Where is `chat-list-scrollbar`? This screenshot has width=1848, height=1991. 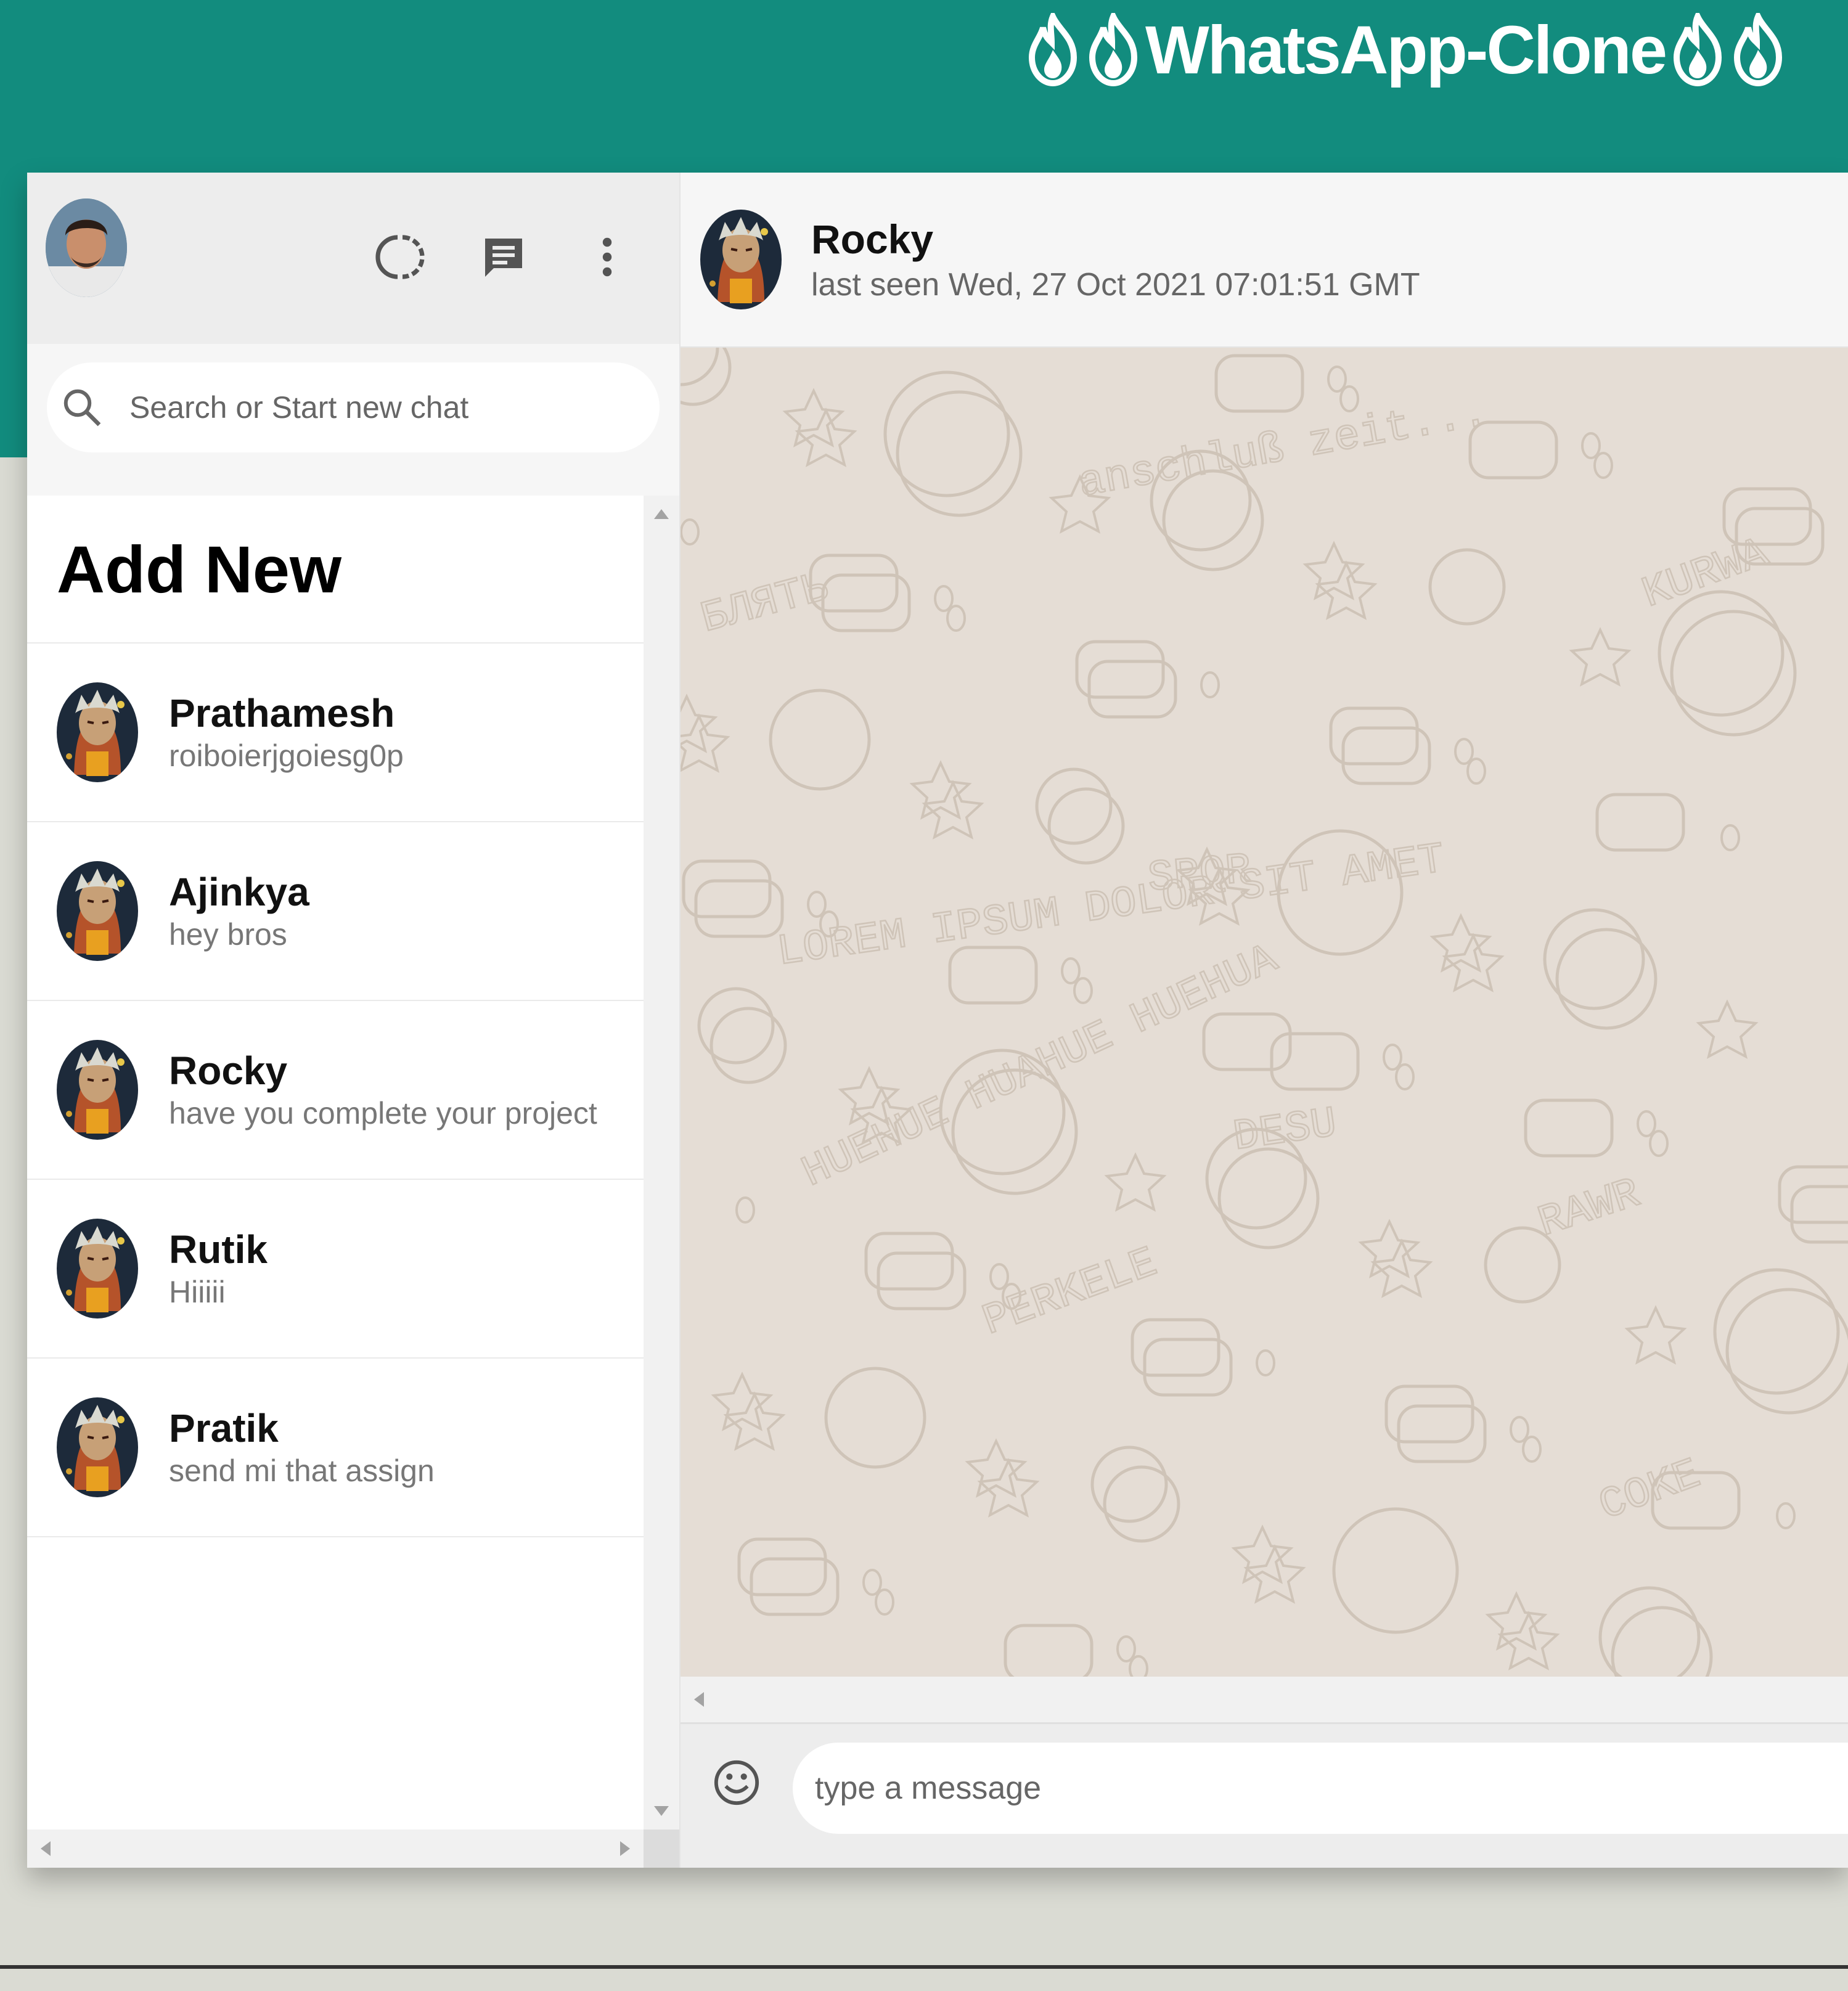 chat-list-scrollbar is located at coordinates (661, 1163).